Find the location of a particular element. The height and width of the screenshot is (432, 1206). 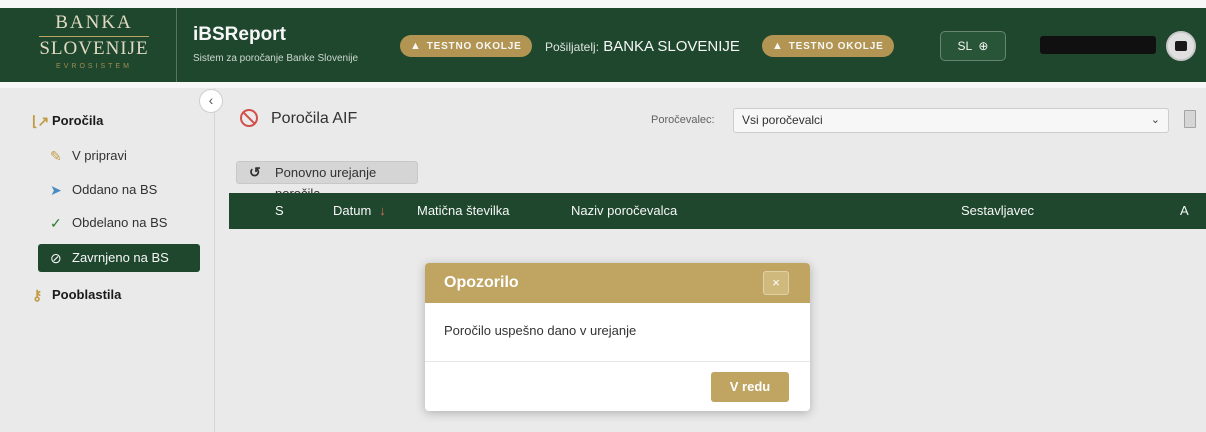

dialog-ok-button: V redu is located at coordinates (750, 387).